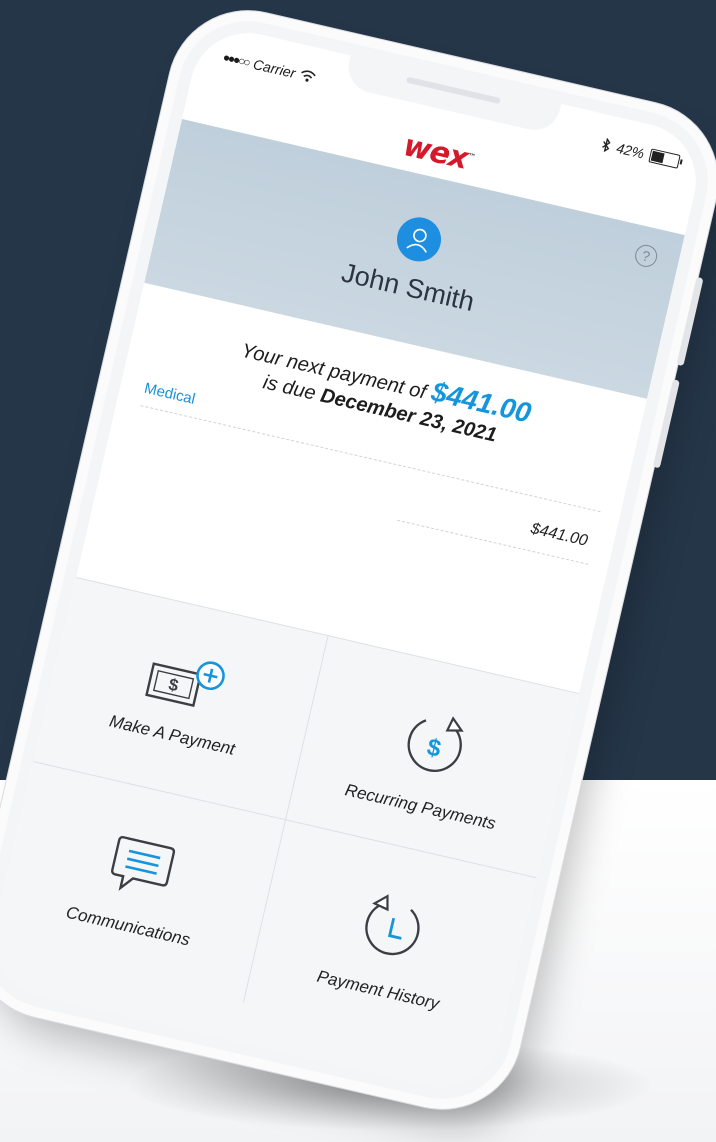  I want to click on communications-icon, so click(143, 863).